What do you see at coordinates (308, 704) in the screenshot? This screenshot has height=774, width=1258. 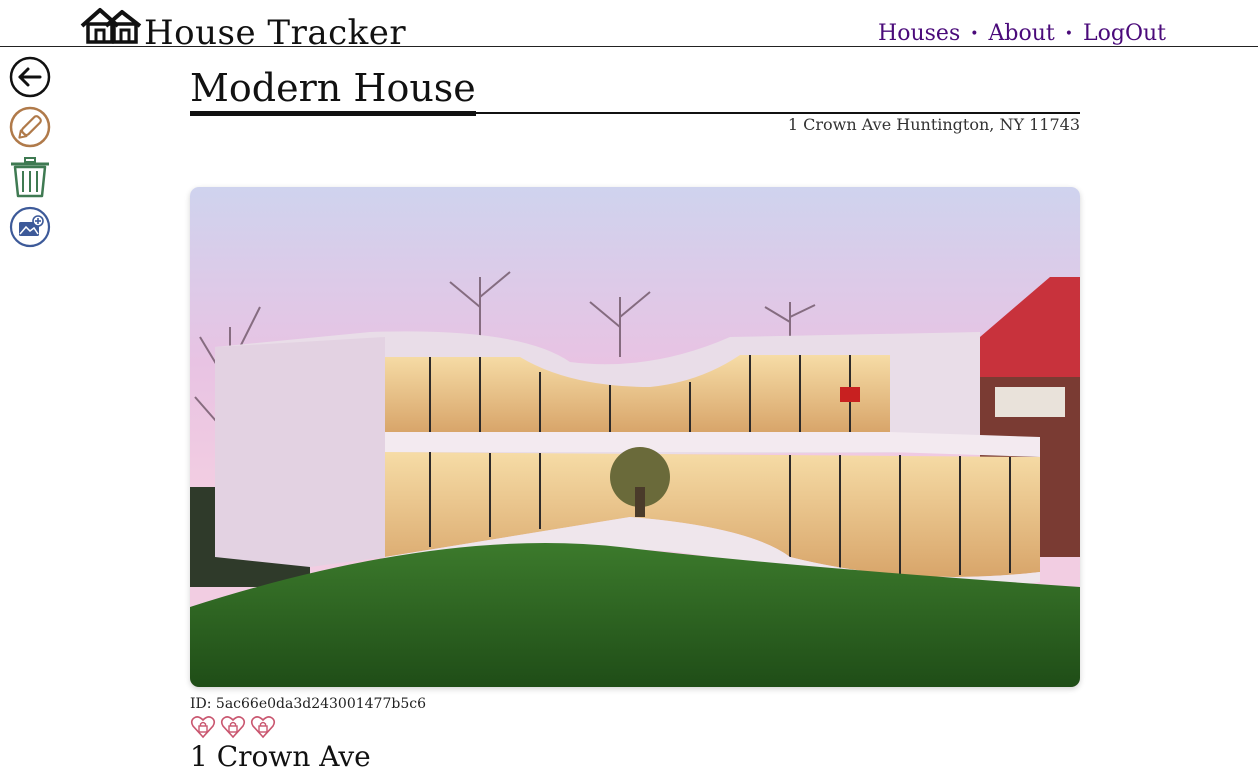 I see `house-id: ID: 5ac66e0da3d243001477b5c6` at bounding box center [308, 704].